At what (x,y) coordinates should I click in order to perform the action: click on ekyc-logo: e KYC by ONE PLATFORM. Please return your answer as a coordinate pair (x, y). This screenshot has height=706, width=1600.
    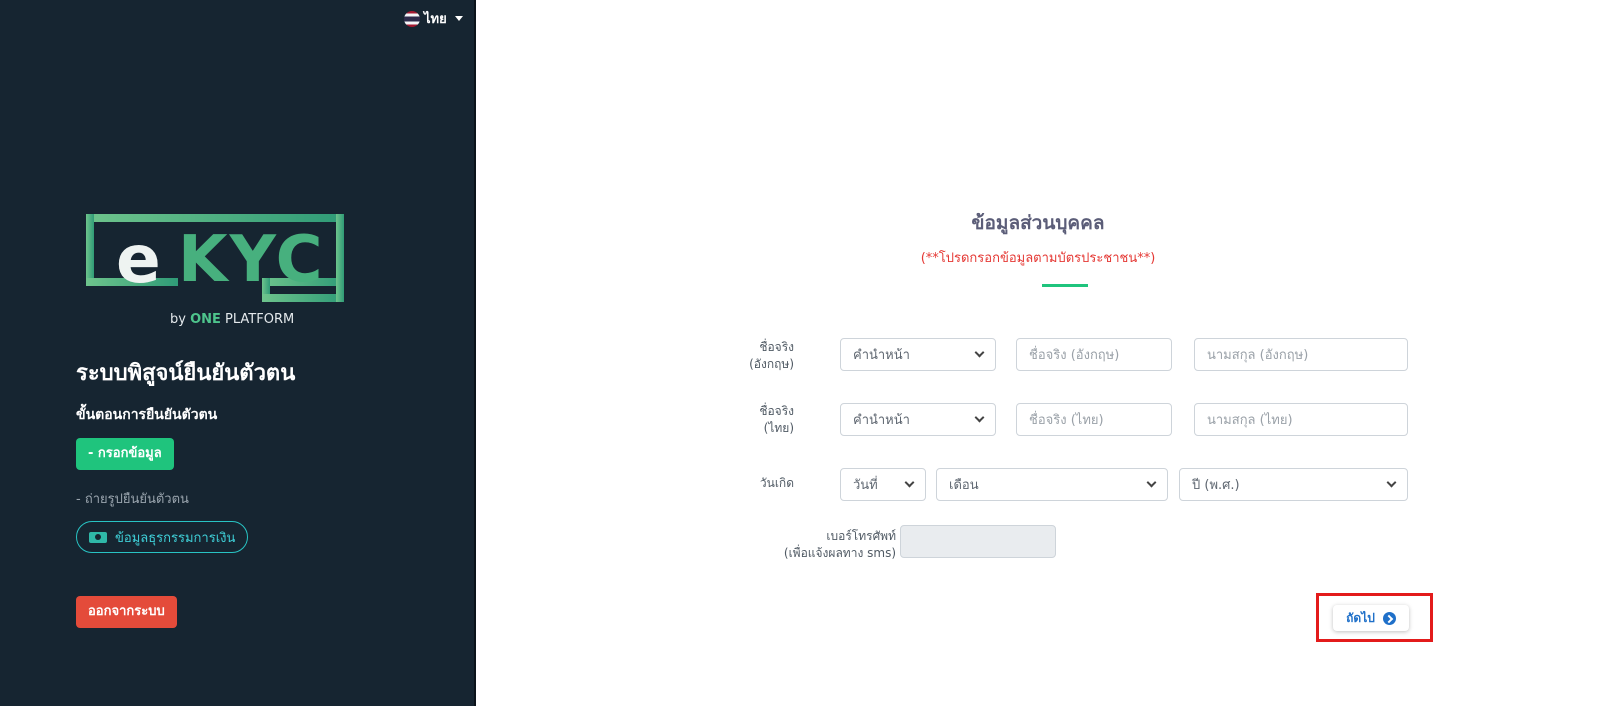
    Looking at the image, I should click on (215, 273).